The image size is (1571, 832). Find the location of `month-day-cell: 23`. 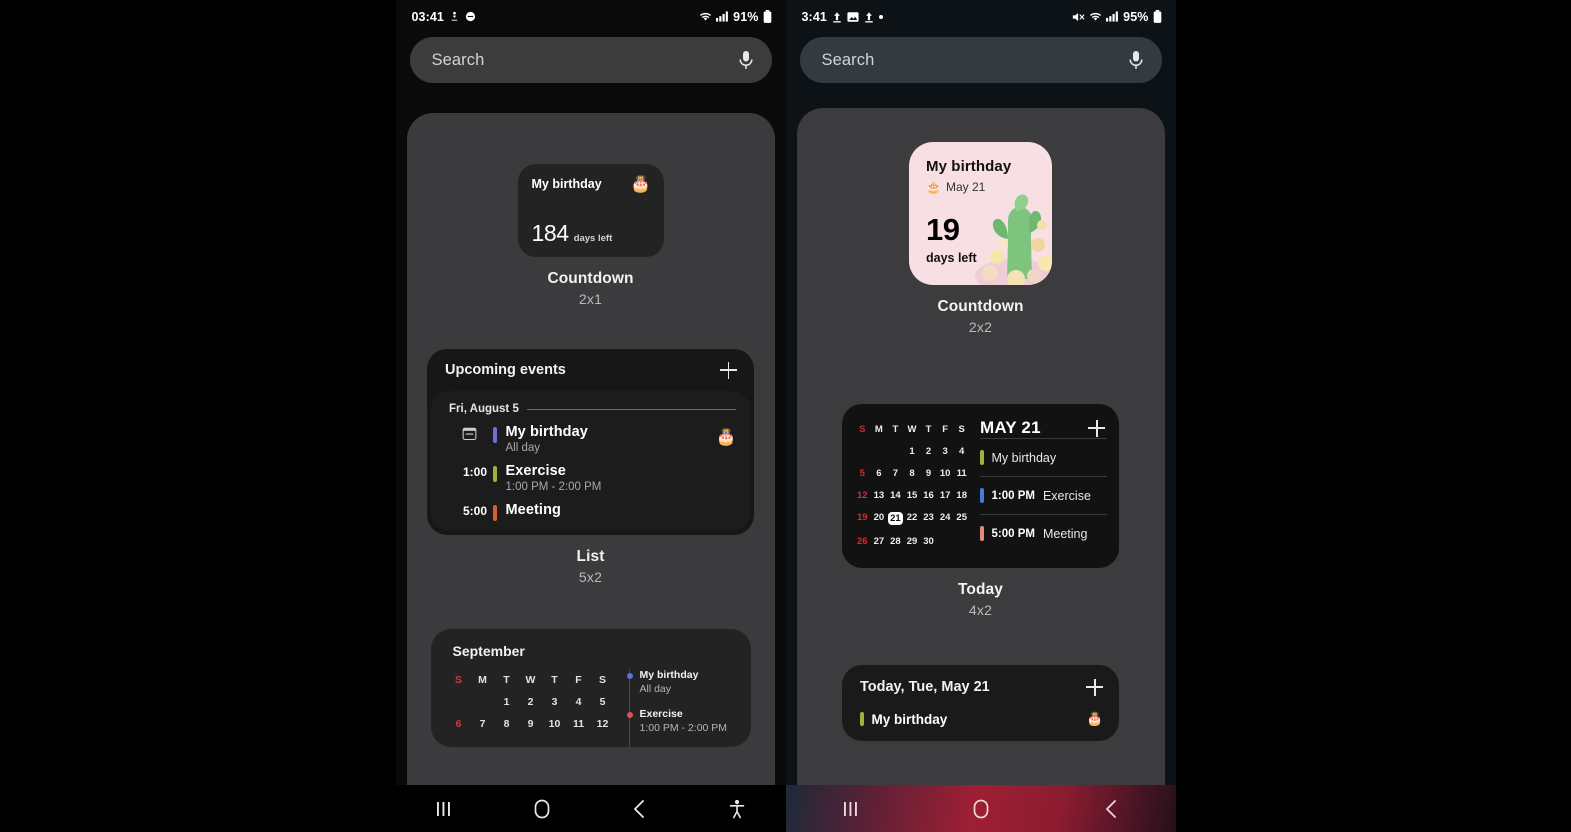

month-day-cell: 23 is located at coordinates (928, 518).